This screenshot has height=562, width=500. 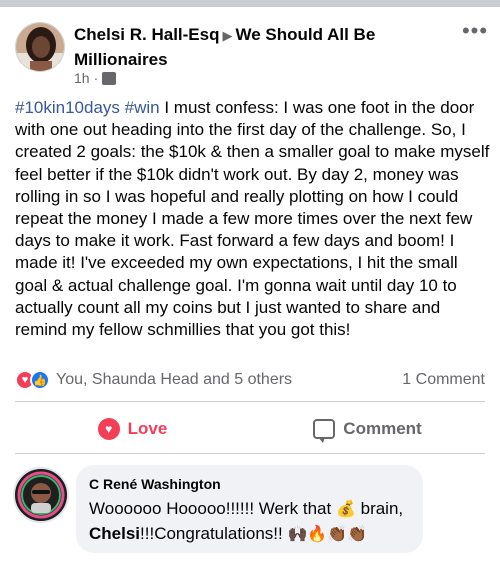 What do you see at coordinates (146, 34) in the screenshot?
I see `author-name: Chelsi R. Hall-Esq` at bounding box center [146, 34].